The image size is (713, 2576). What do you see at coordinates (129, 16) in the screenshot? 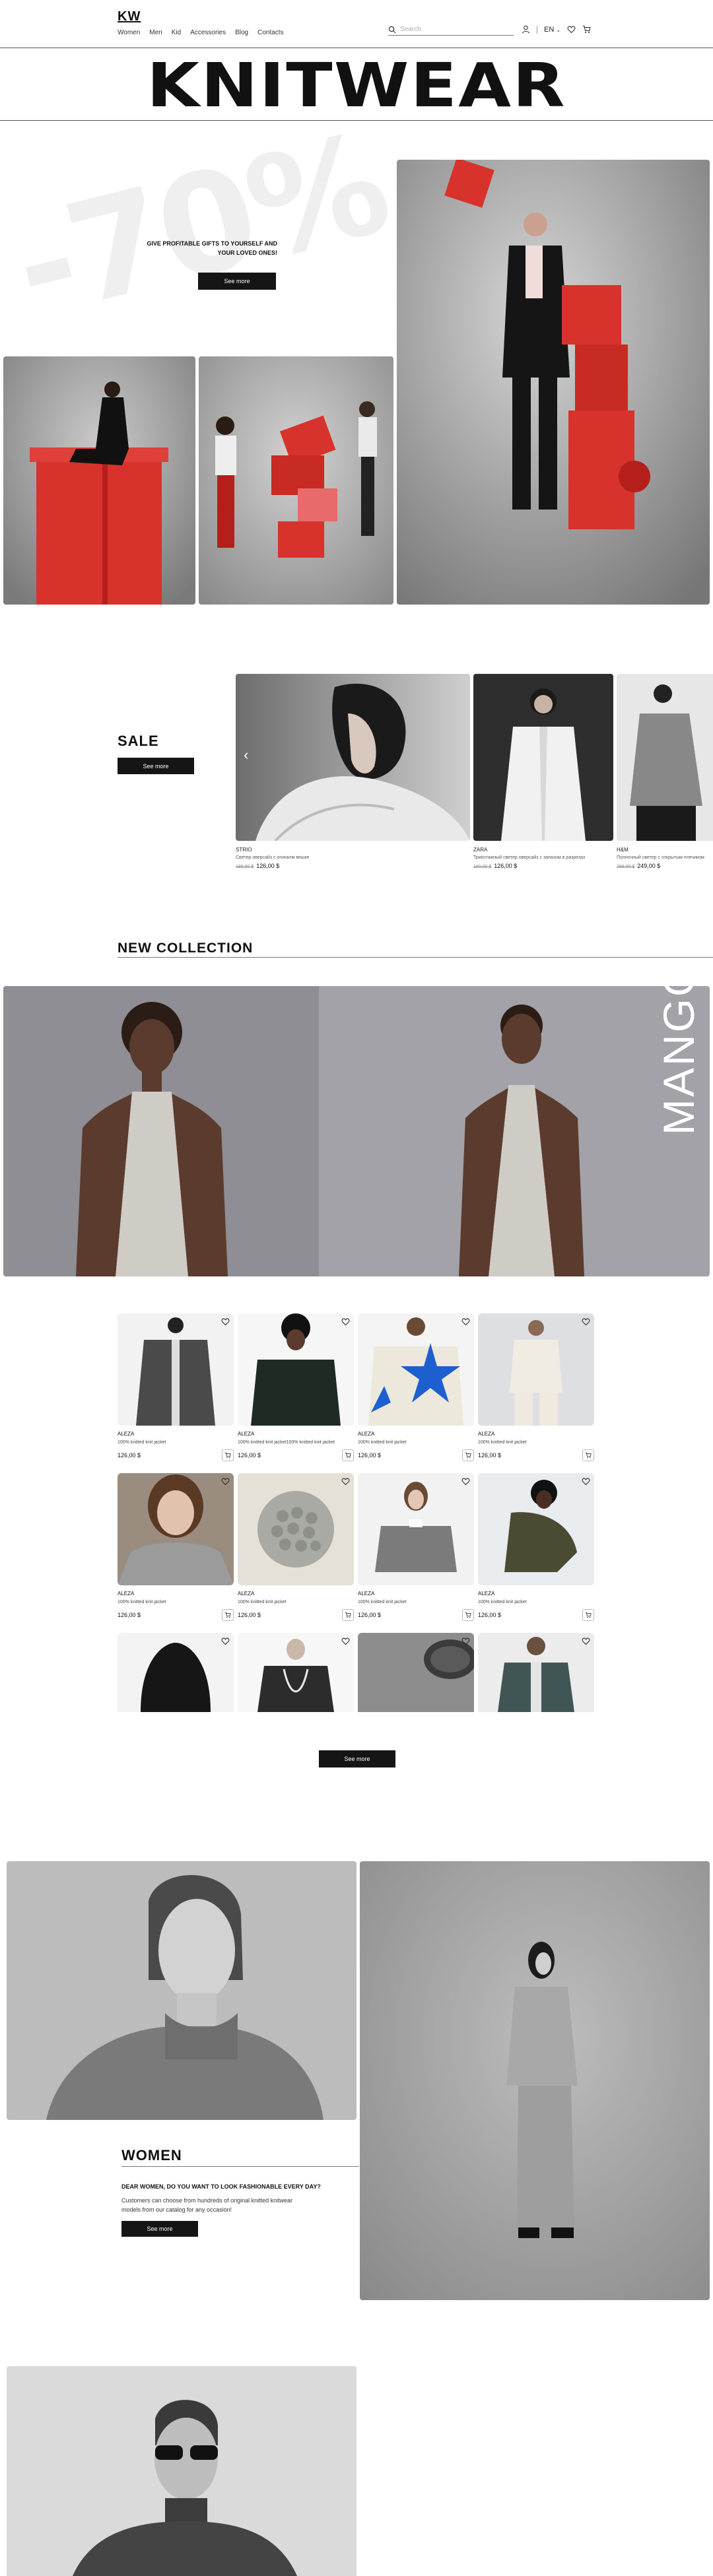
I see `logo: KW` at bounding box center [129, 16].